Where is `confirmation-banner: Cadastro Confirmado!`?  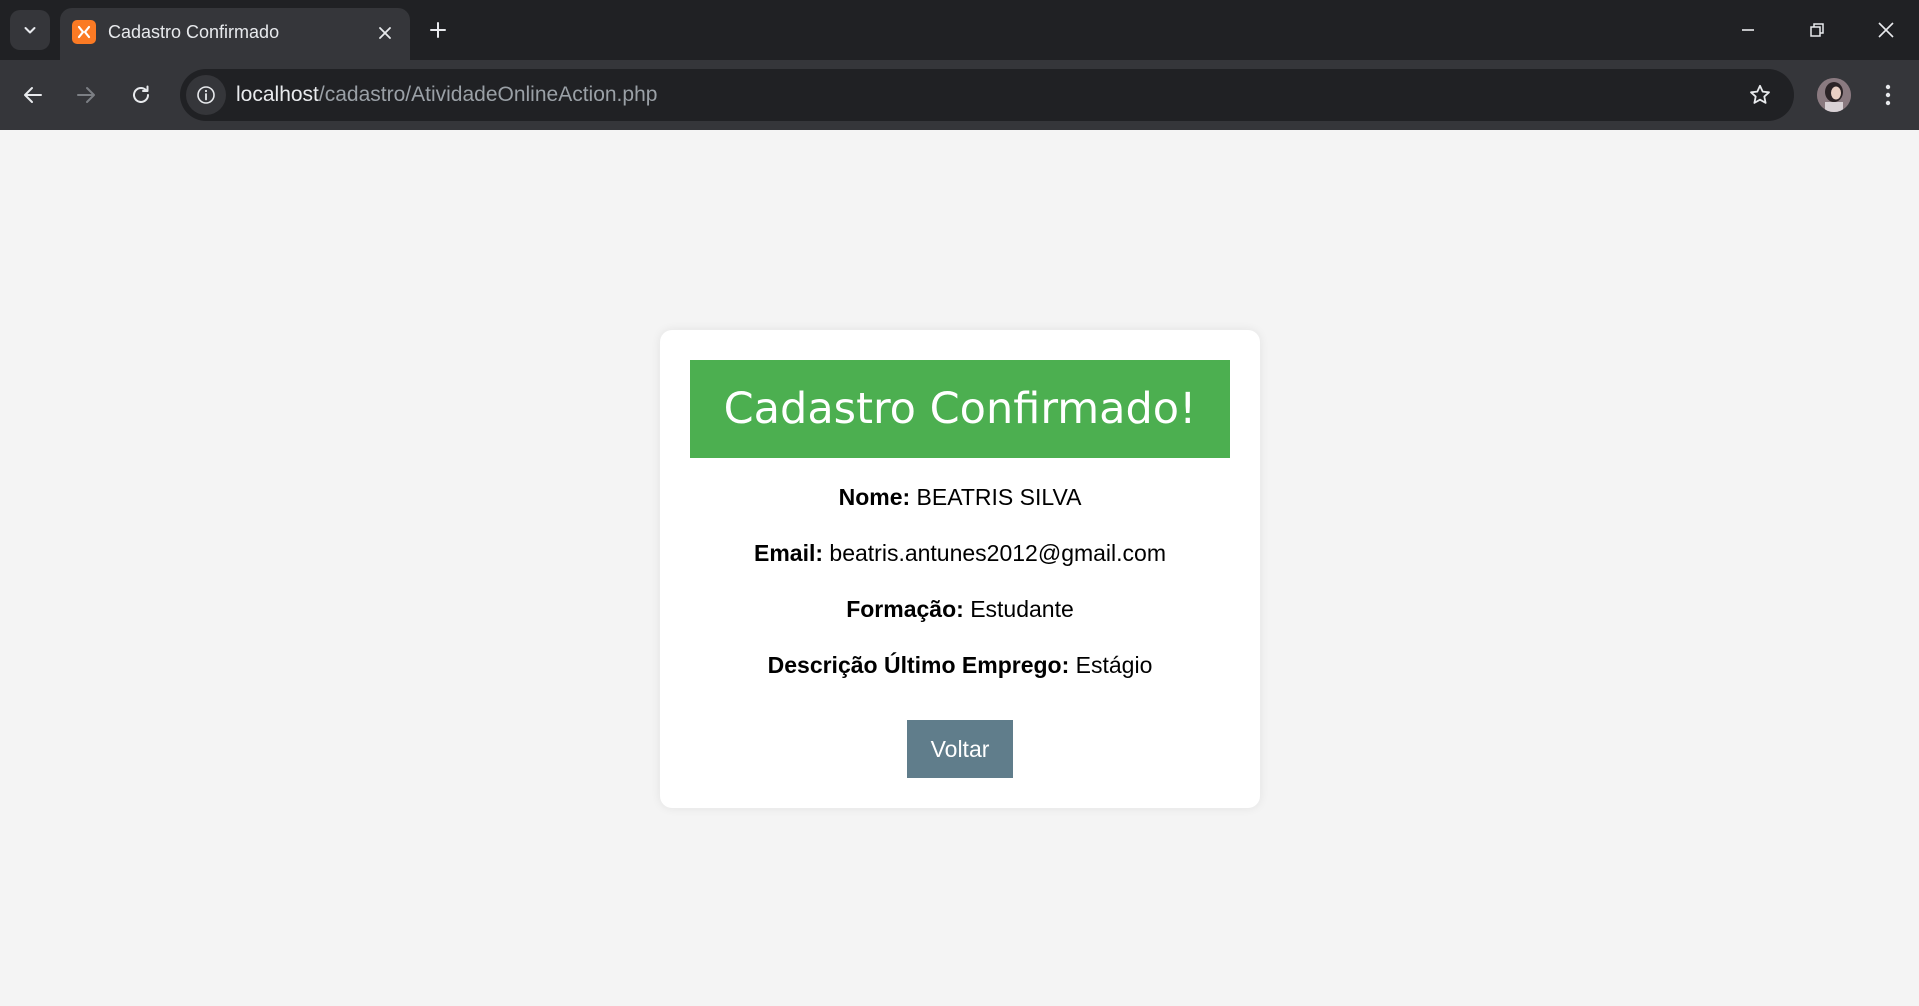 confirmation-banner: Cadastro Confirmado! is located at coordinates (960, 409).